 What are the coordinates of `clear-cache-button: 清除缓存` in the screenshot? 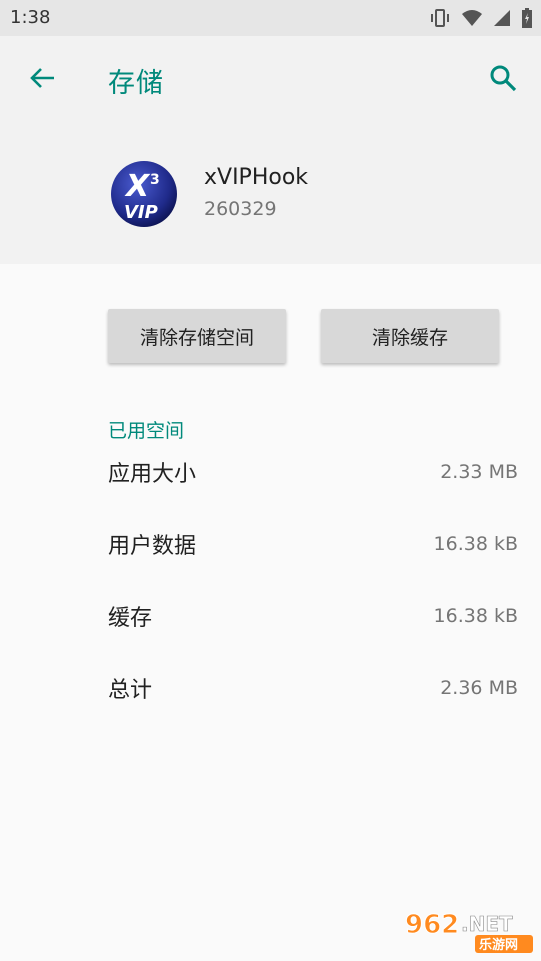 It's located at (410, 336).